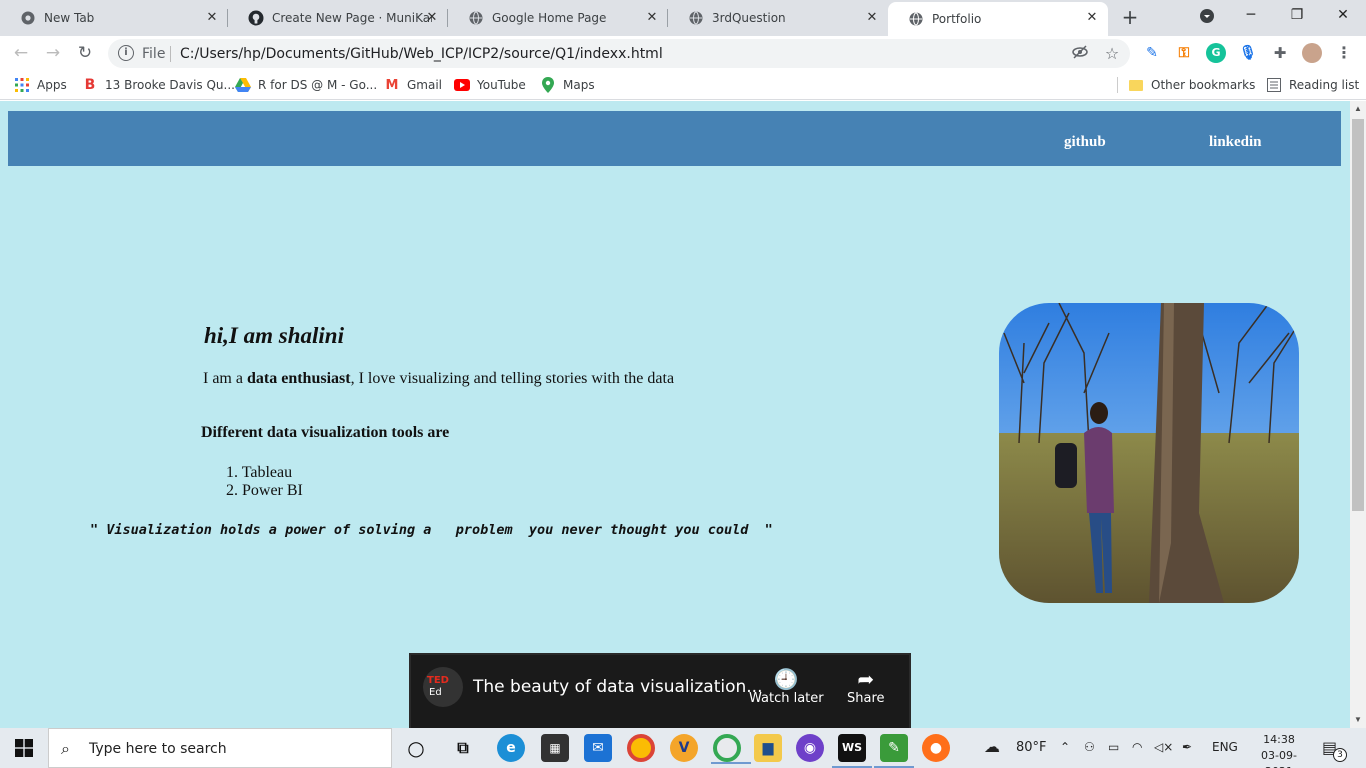 This screenshot has height=768, width=1366. What do you see at coordinates (810, 748) in the screenshot?
I see `github-desktop-icon: ◉` at bounding box center [810, 748].